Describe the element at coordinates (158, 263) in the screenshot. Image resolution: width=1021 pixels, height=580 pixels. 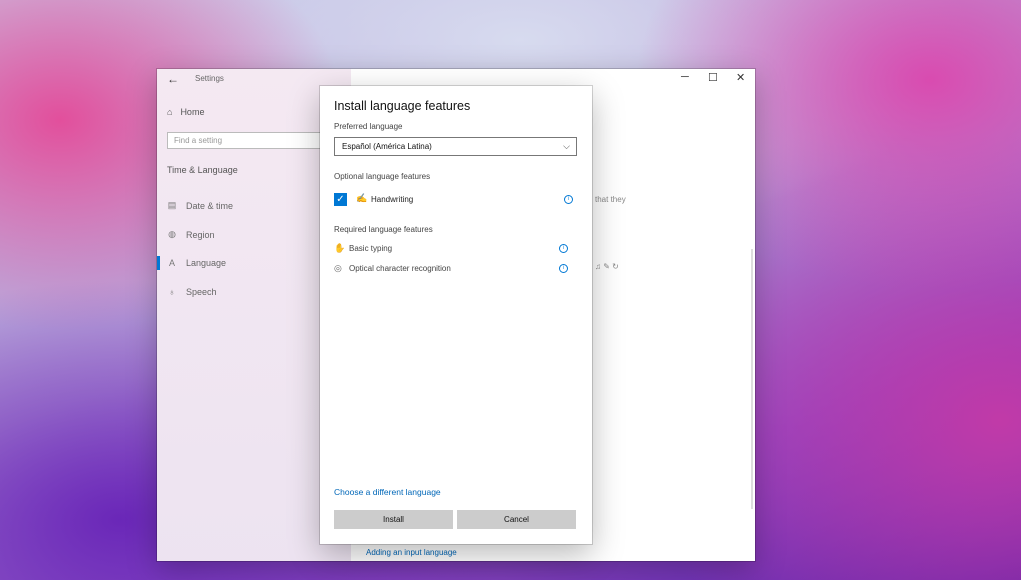
I see `active-indicator` at that location.